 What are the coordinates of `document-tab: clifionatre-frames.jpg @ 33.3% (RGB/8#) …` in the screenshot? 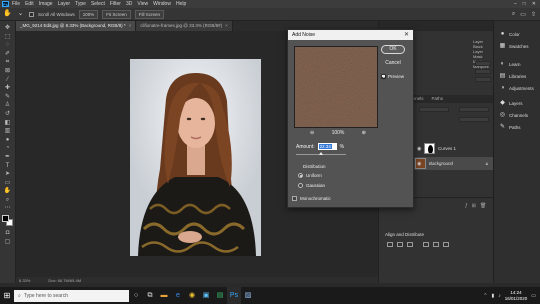 It's located at (184, 26).